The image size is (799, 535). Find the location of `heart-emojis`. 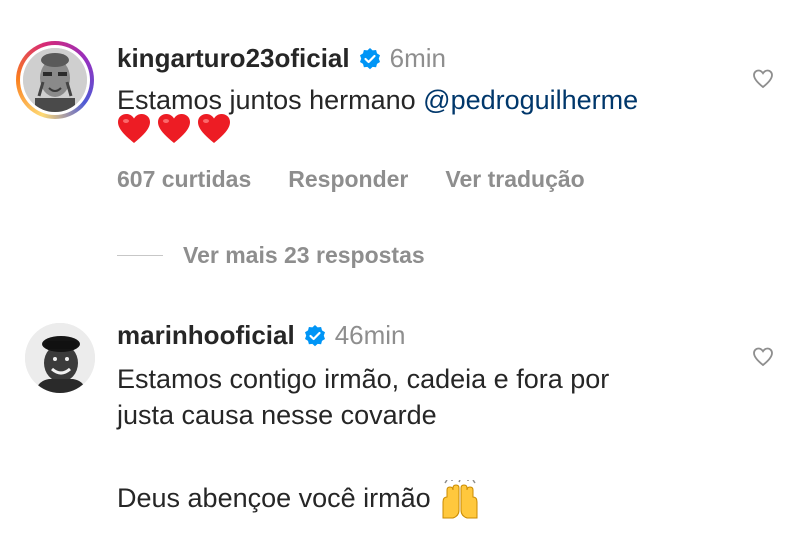

heart-emojis is located at coordinates (174, 129).